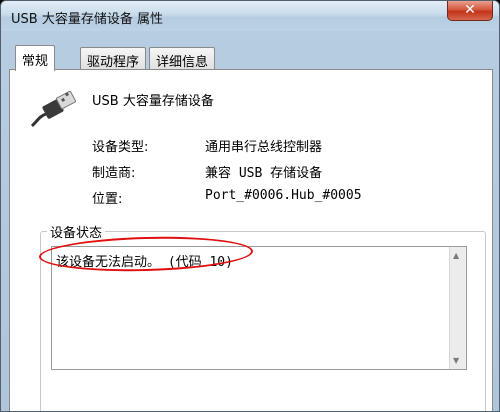  Describe the element at coordinates (107, 199) in the screenshot. I see `location-label: 位置:` at that location.